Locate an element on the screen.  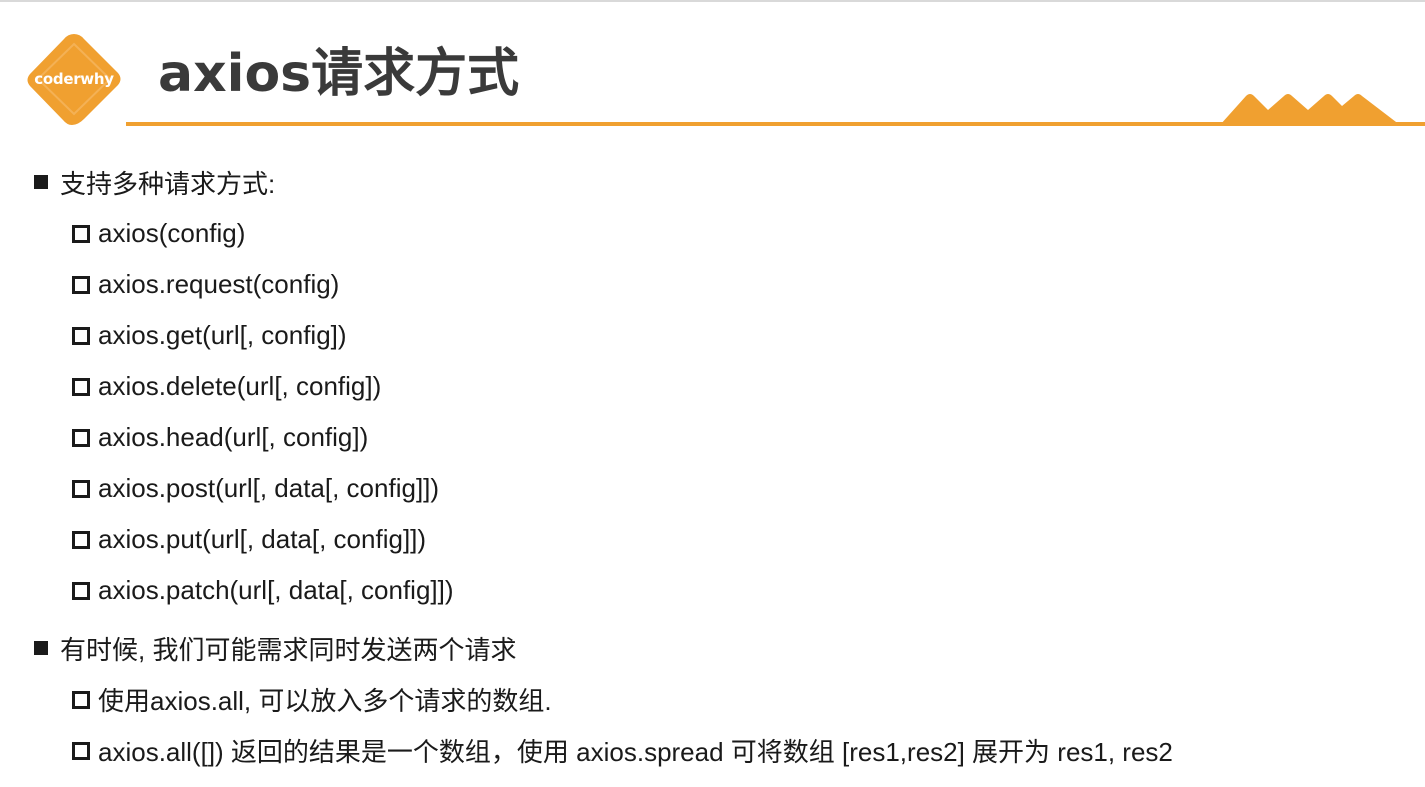
list-item: axios.request(config) is located at coordinates (719, 284).